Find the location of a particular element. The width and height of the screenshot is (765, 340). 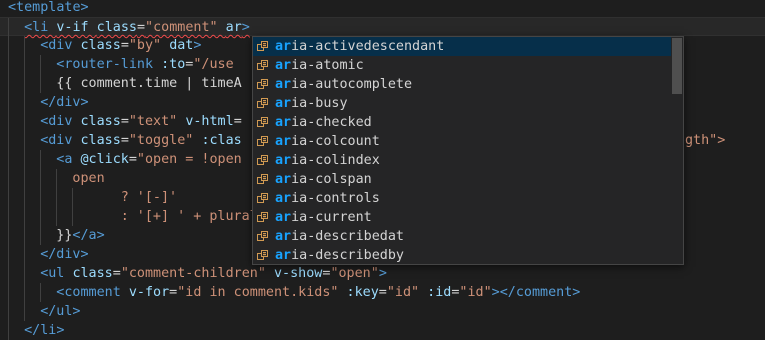

code-line-overflow-tail: gth"> is located at coordinates (705, 140).